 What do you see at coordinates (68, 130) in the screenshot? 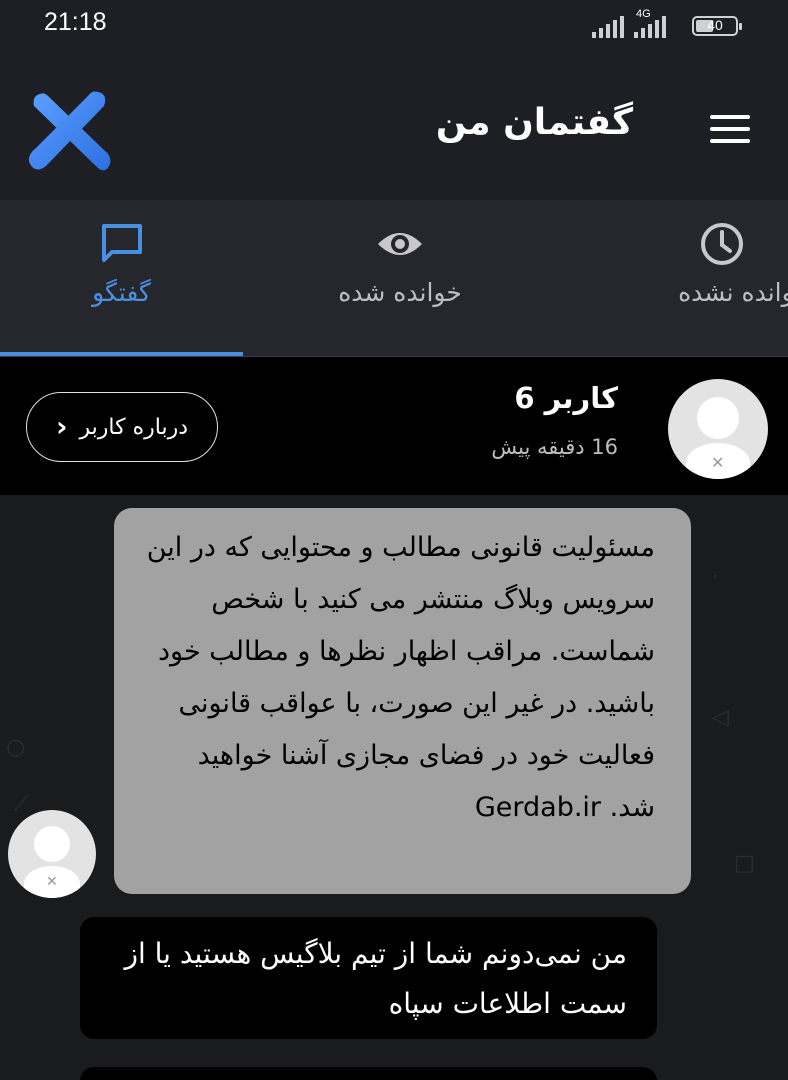
I see `x-logo-icon` at bounding box center [68, 130].